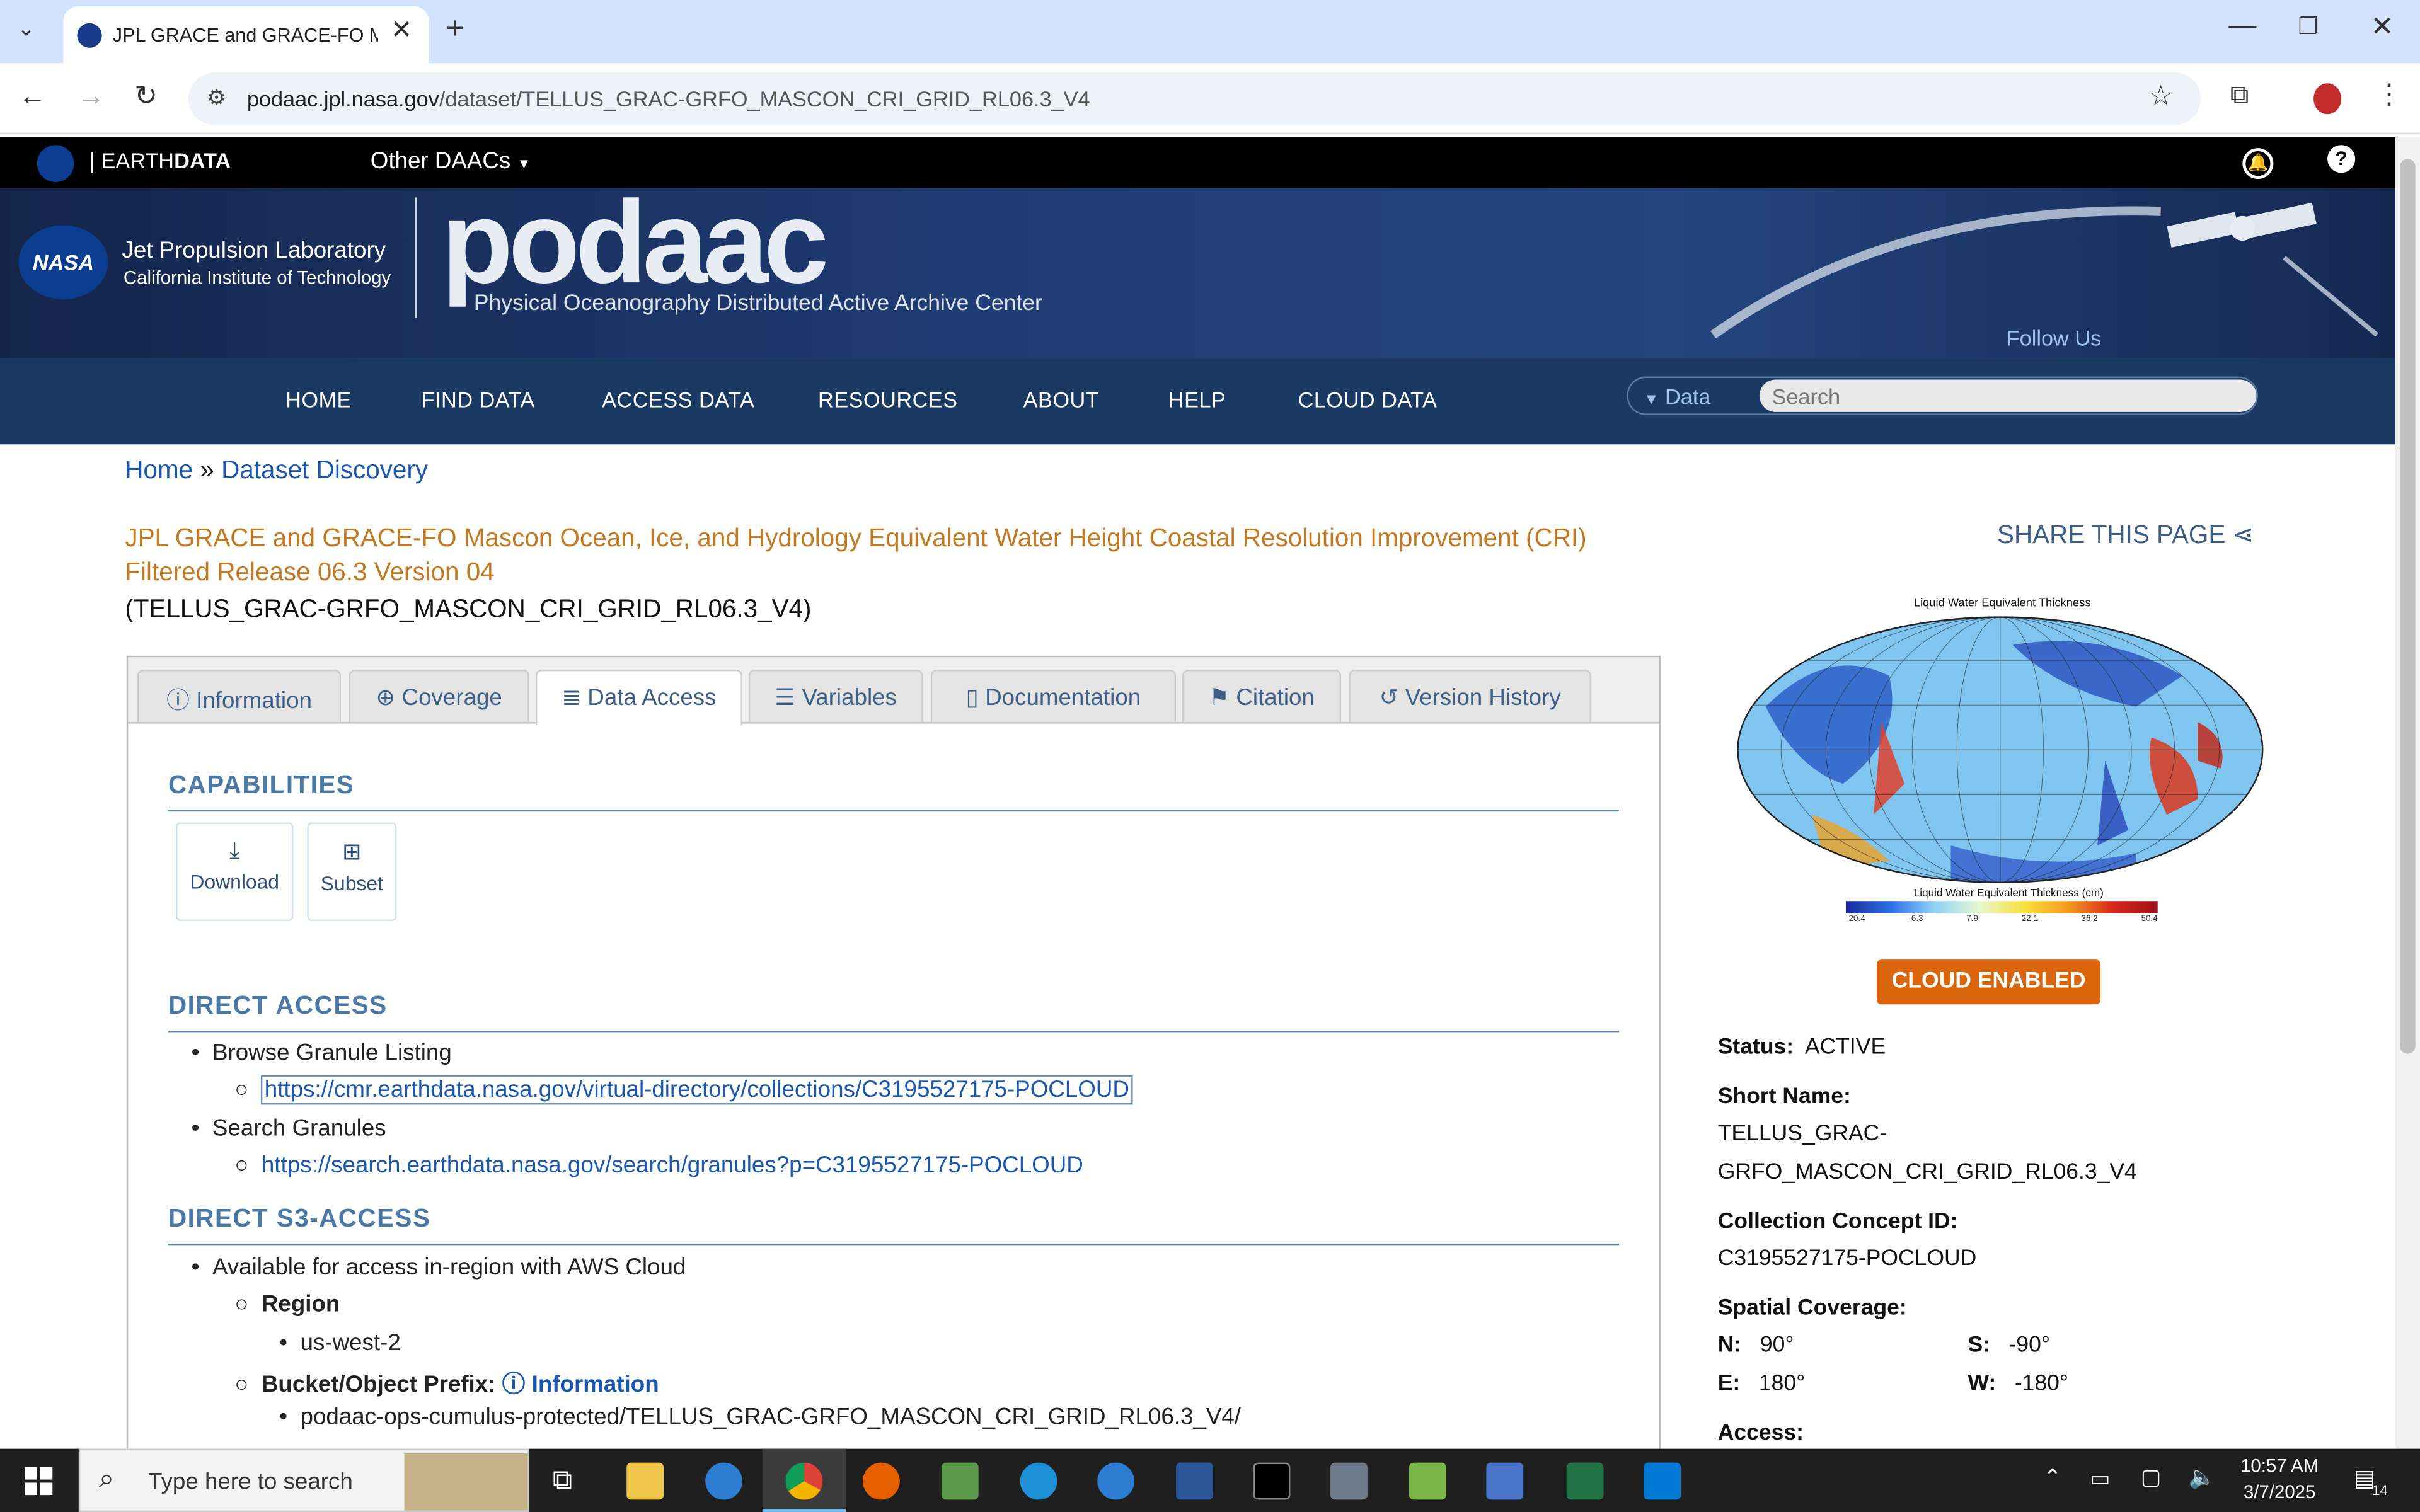 This screenshot has width=2420, height=1512. Describe the element at coordinates (2008, 395) in the screenshot. I see `site-search-input` at that location.